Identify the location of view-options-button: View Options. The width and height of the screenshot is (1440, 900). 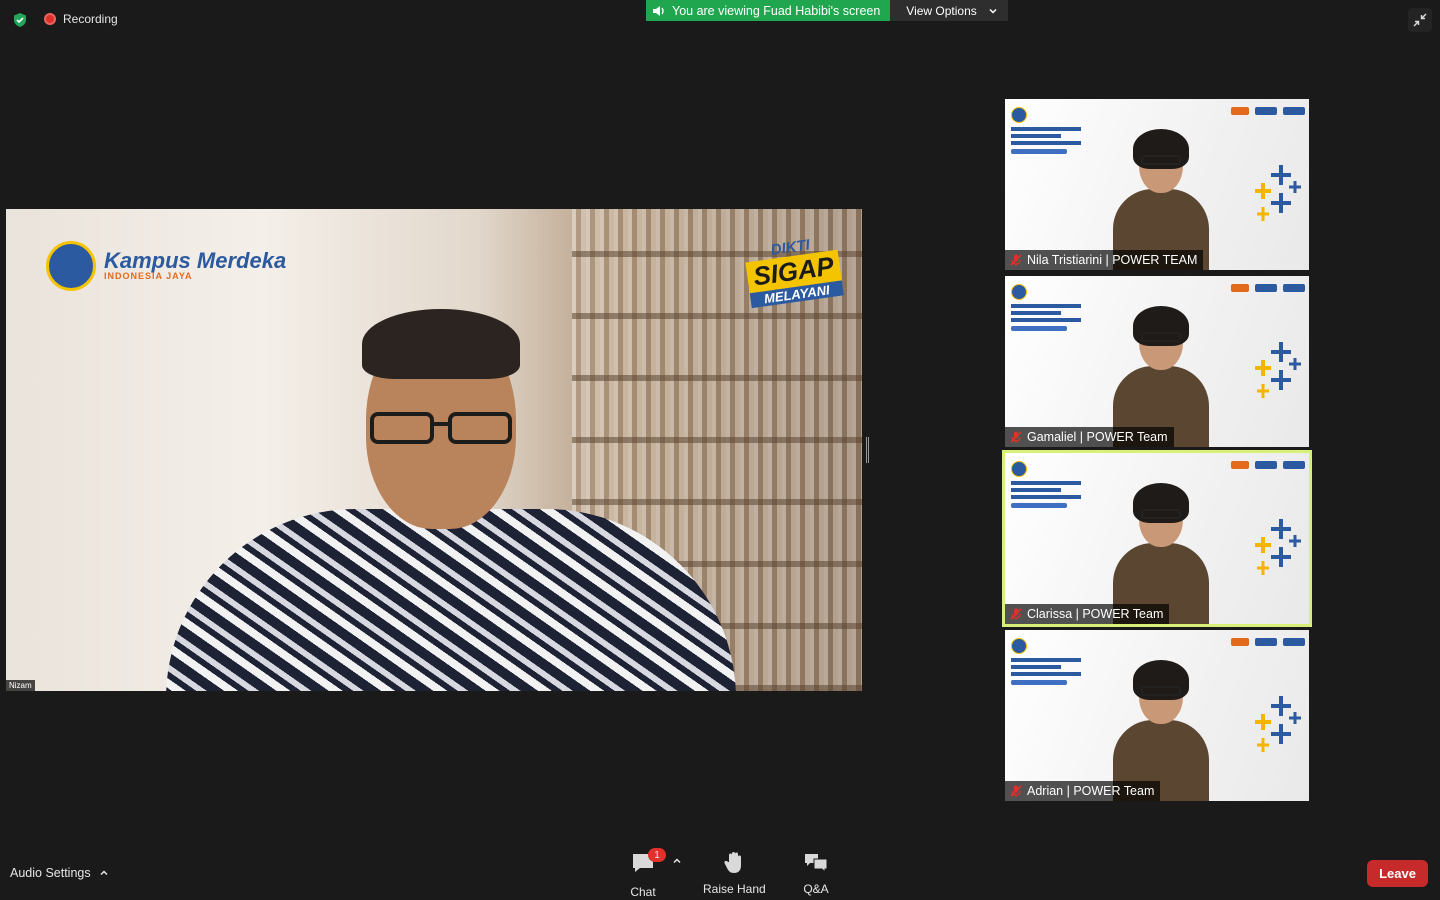
(949, 10).